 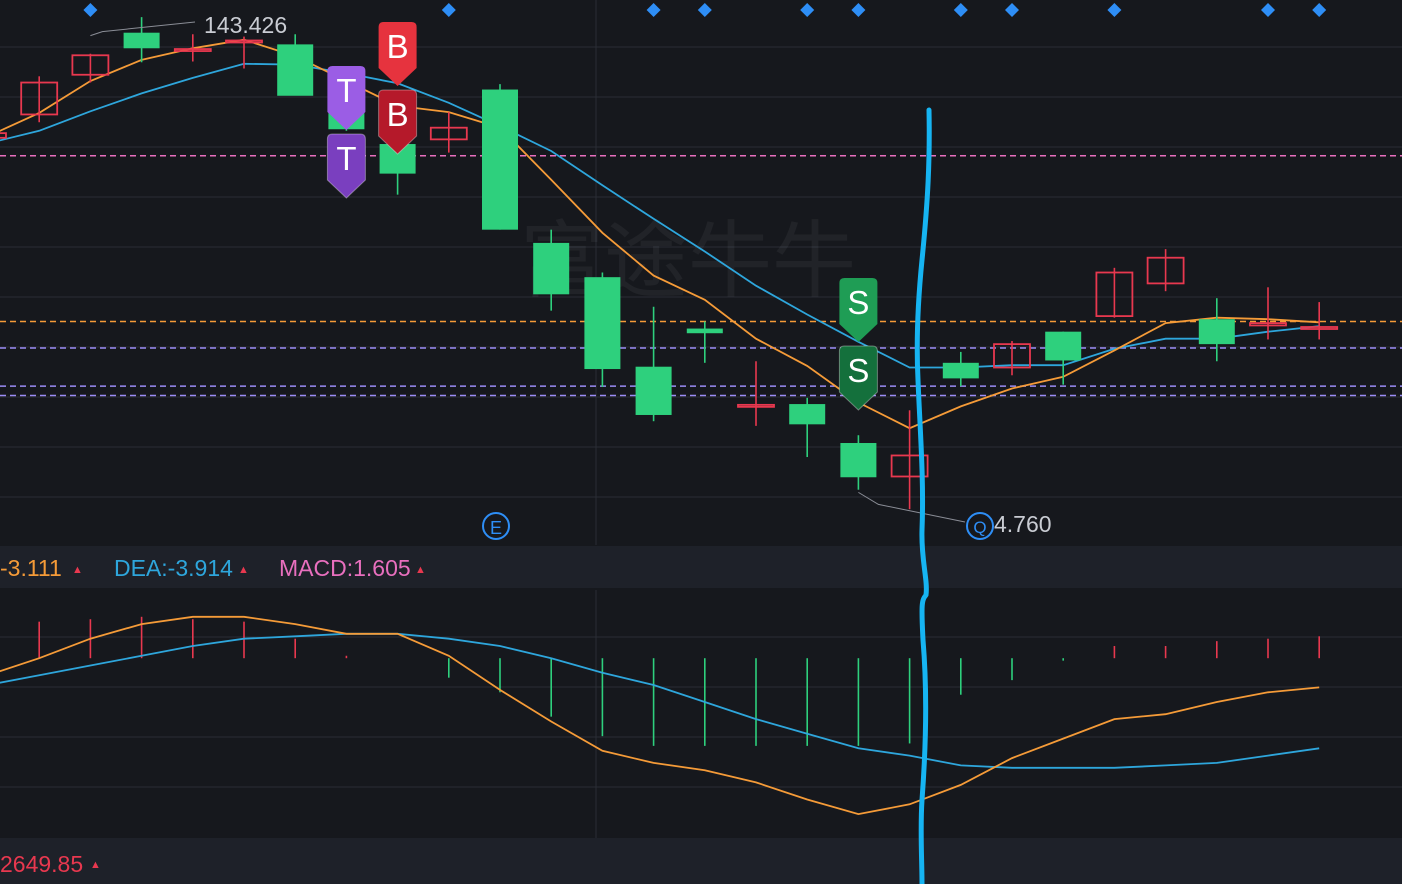 I want to click on low-price-label: 4.760, so click(x=1023, y=524).